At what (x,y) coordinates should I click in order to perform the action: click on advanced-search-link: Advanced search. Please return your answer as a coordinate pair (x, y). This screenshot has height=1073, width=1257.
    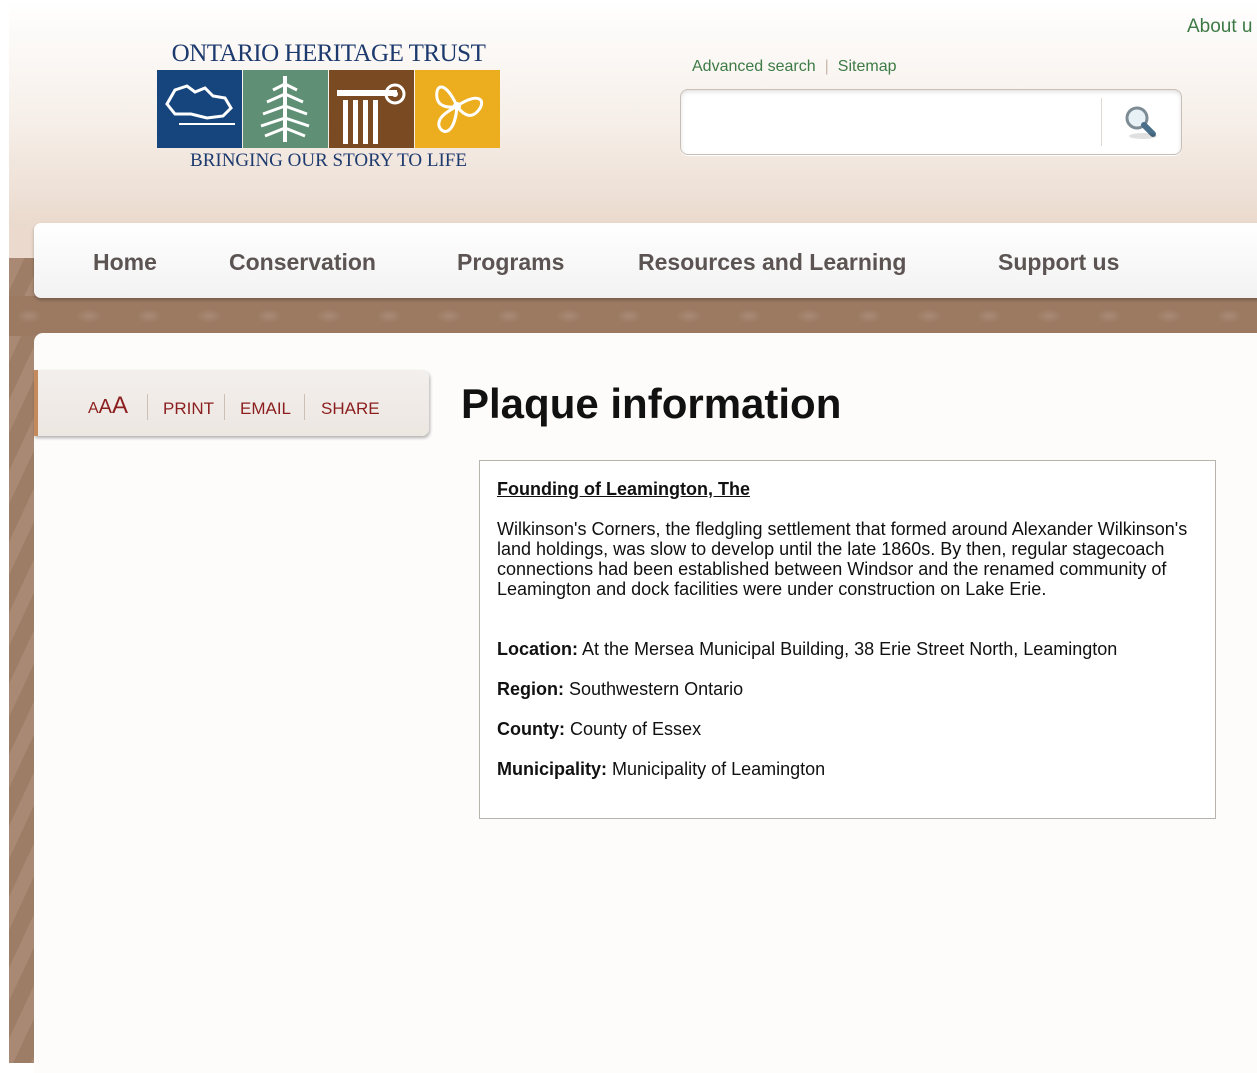
    Looking at the image, I should click on (754, 66).